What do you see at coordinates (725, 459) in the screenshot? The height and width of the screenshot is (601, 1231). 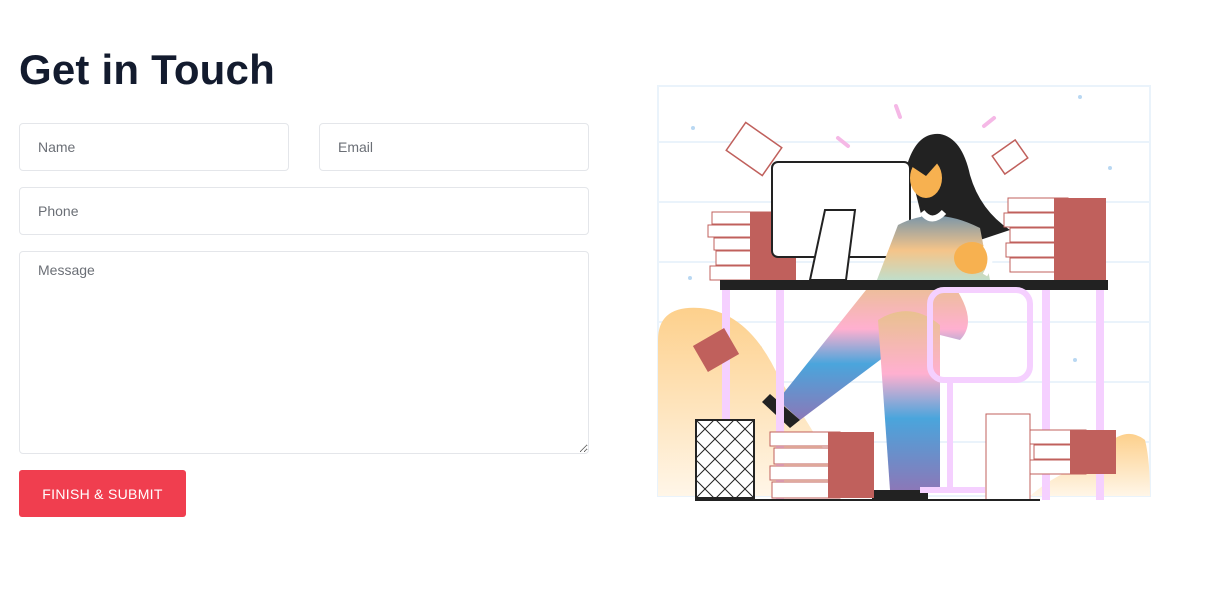 I see `trash-bin` at bounding box center [725, 459].